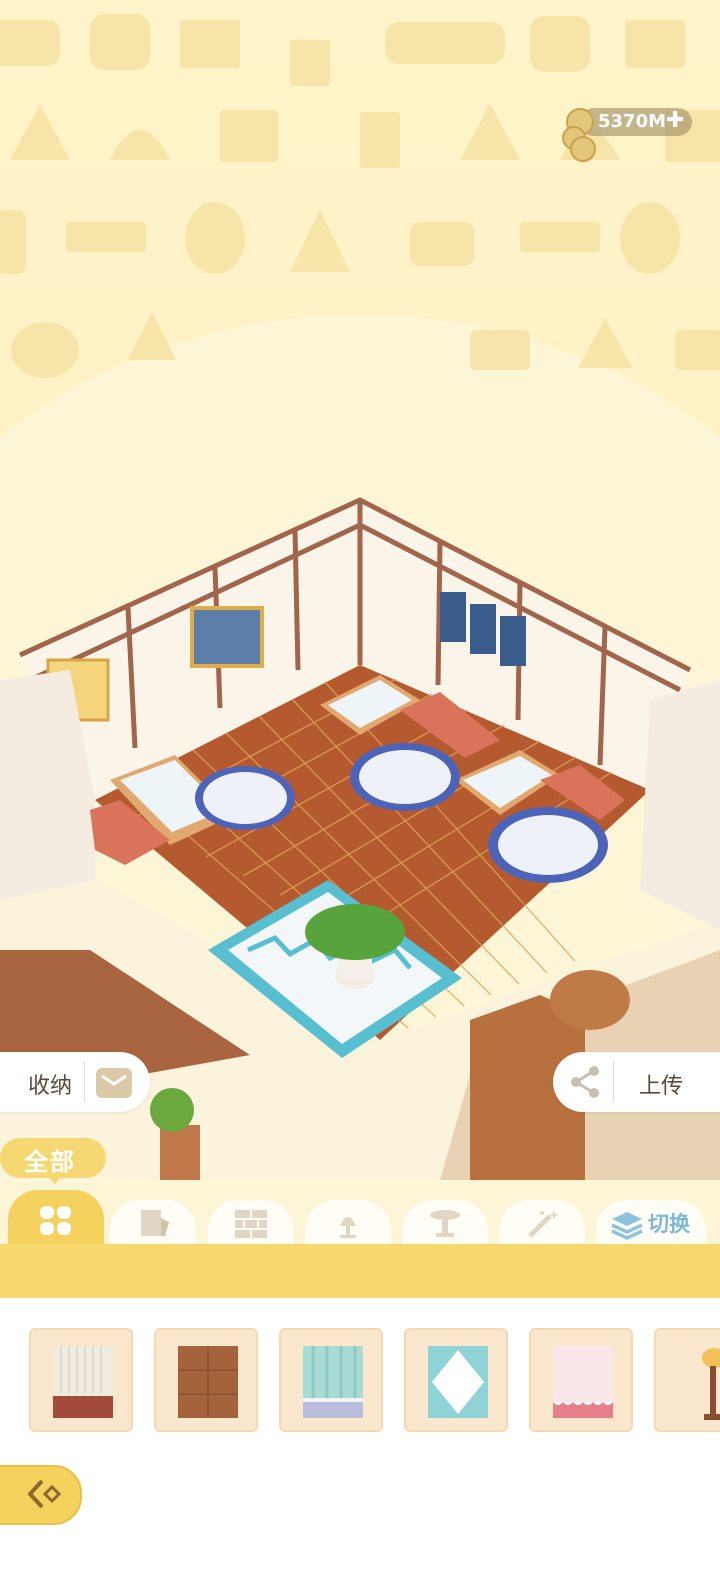 The width and height of the screenshot is (720, 1588). I want to click on brick-icon, so click(251, 1224).